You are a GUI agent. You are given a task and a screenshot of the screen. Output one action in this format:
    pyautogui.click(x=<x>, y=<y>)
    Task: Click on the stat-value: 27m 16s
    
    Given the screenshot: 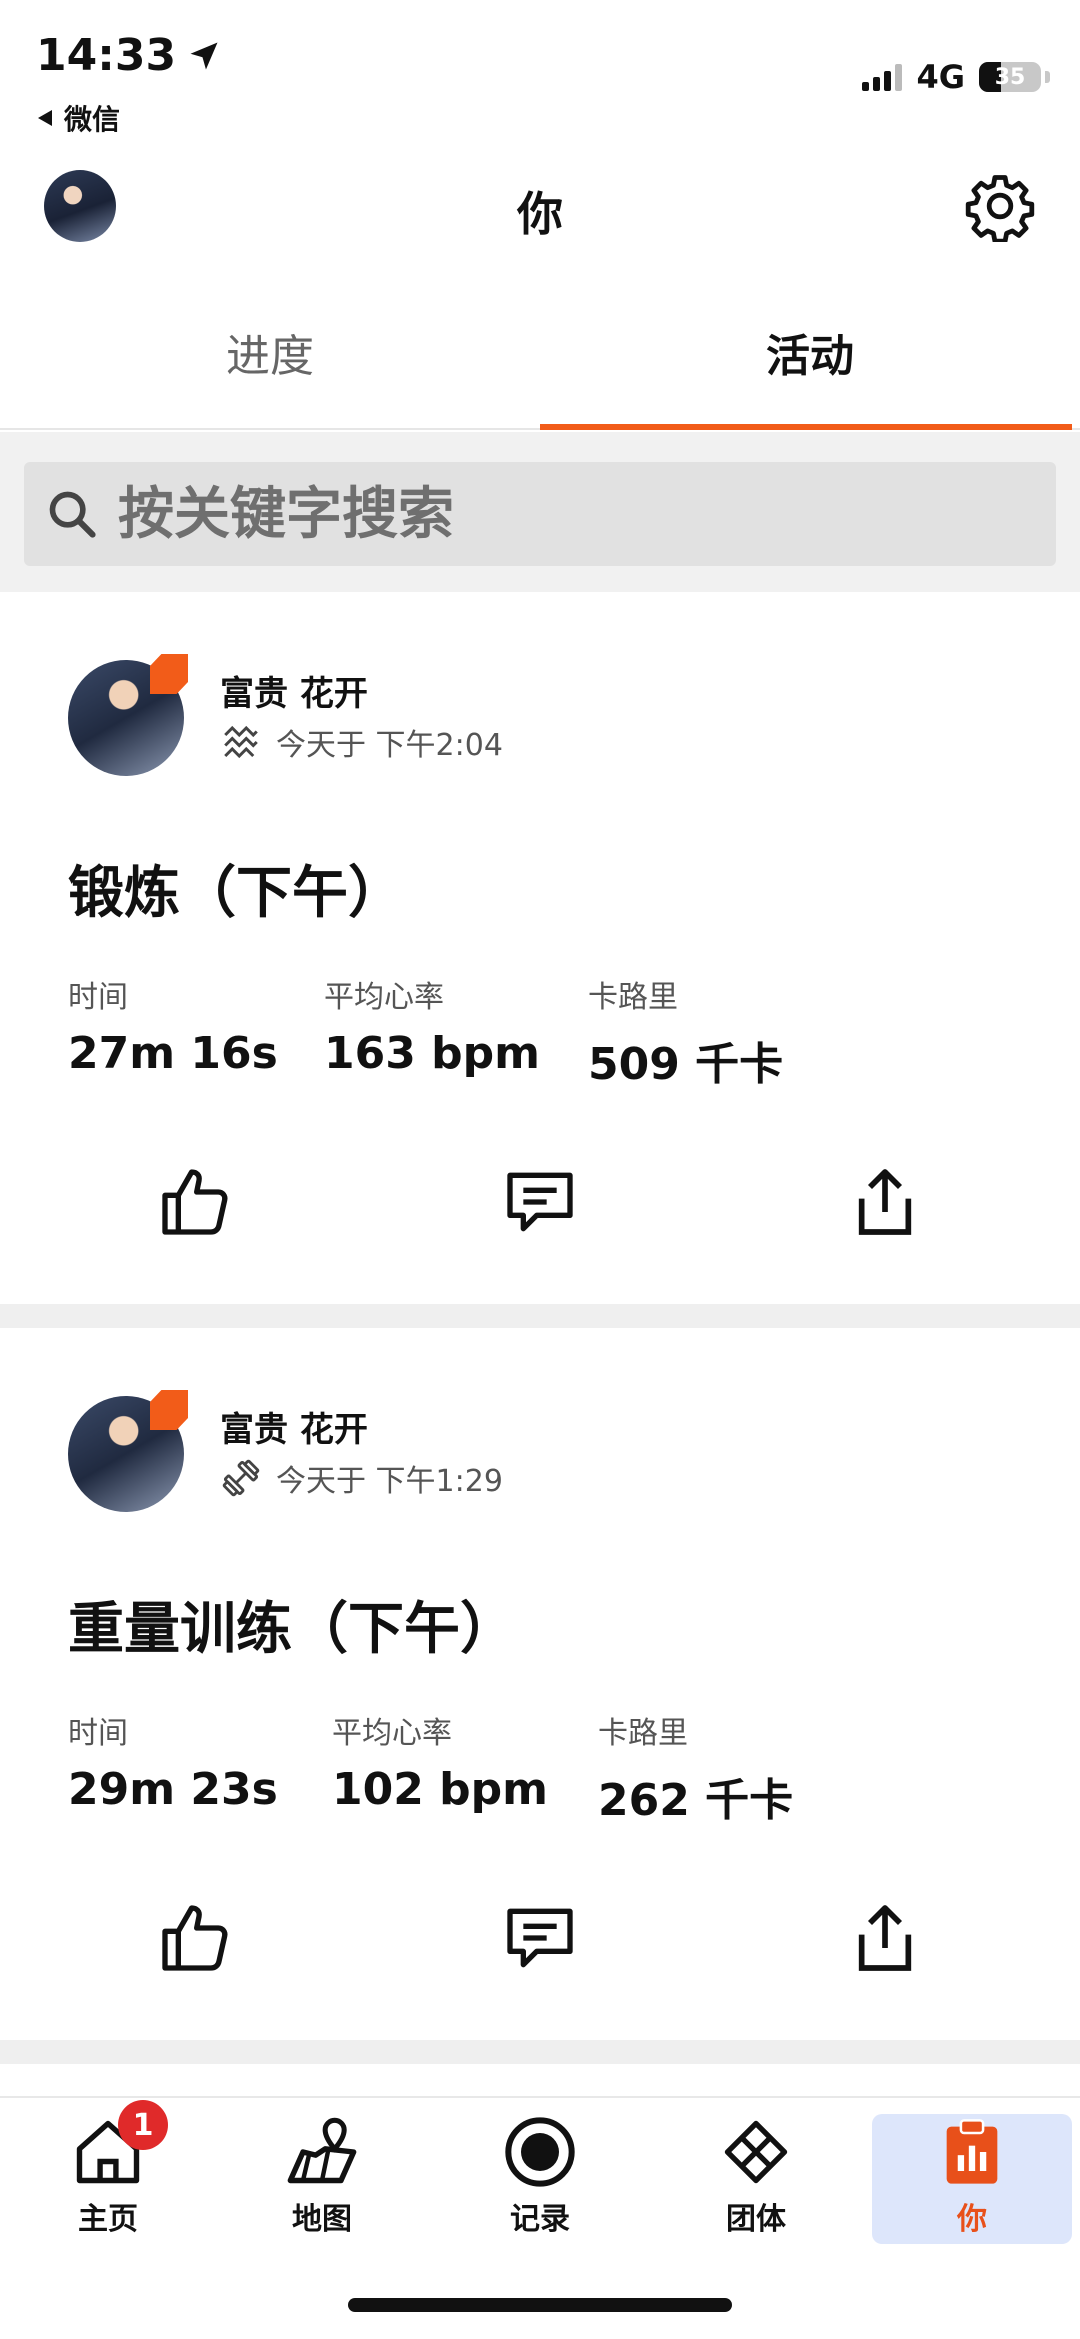 What is the action you would take?
    pyautogui.click(x=173, y=1053)
    